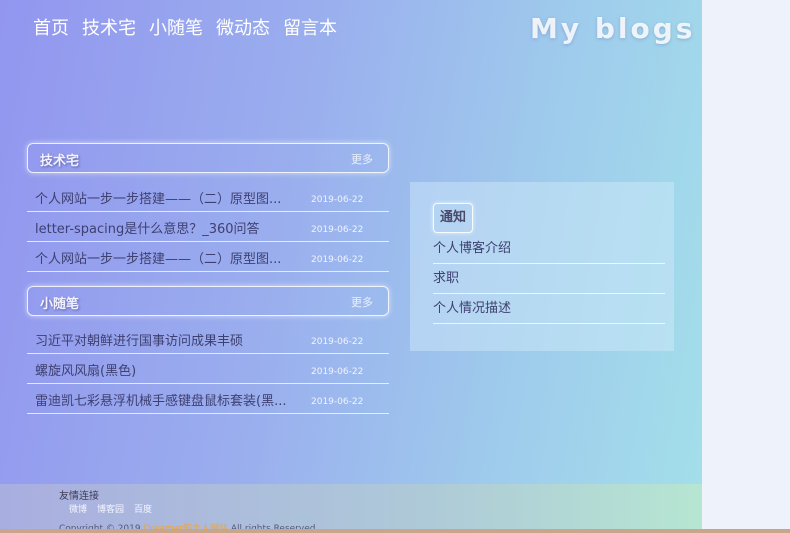  Describe the element at coordinates (167, 369) in the screenshot. I see `post-title-link: 螺旋风风扇(黑色)` at that location.